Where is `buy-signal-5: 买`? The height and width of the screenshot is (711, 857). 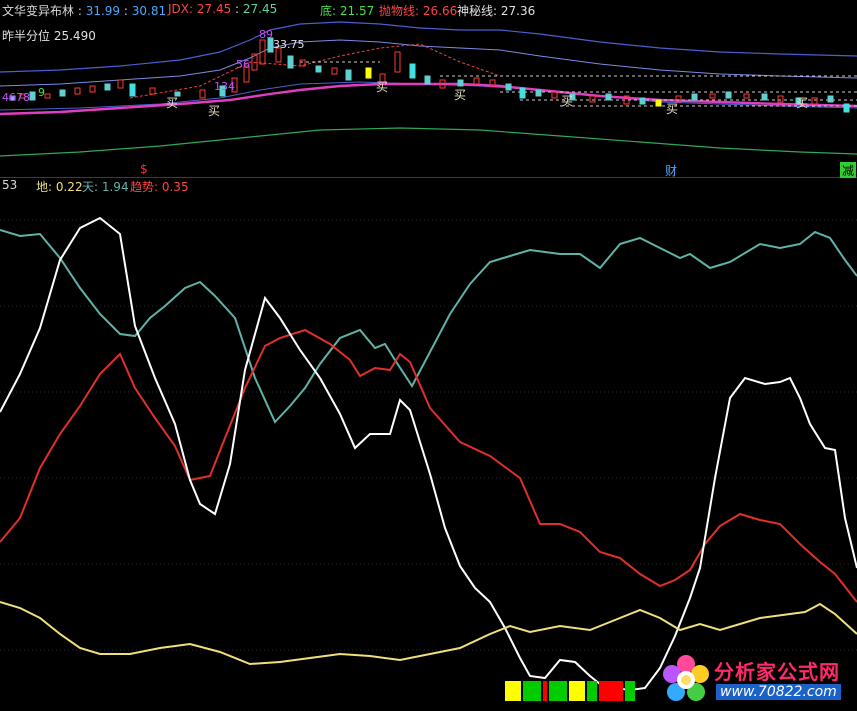
buy-signal-5: 买 is located at coordinates (567, 101).